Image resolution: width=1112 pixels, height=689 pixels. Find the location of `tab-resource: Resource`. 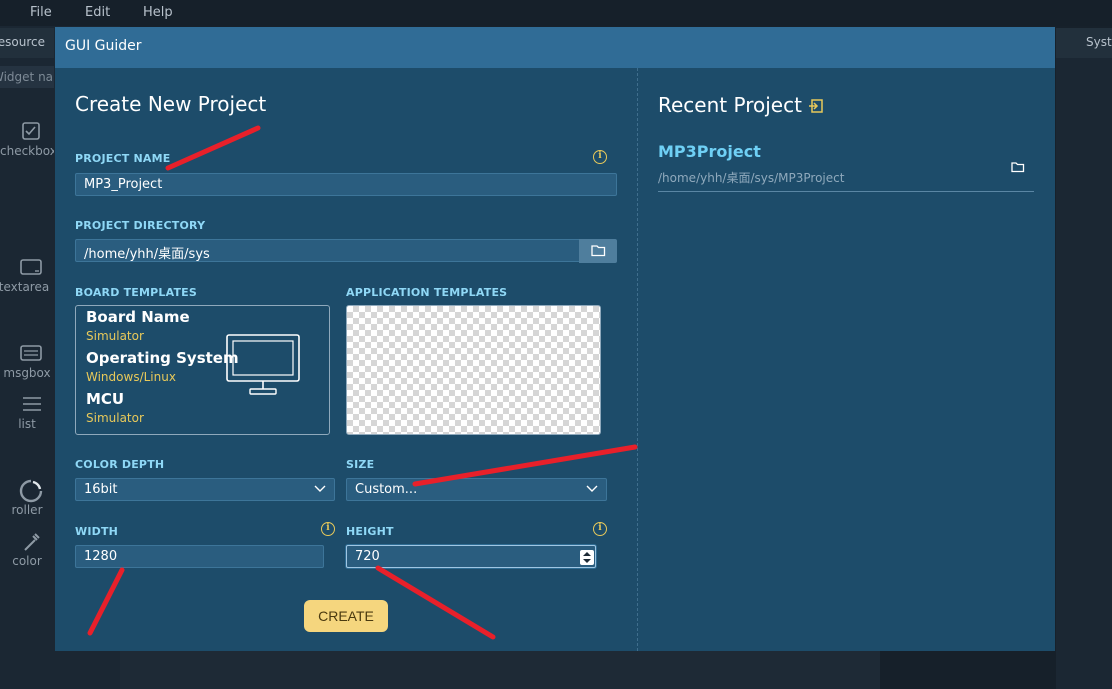

tab-resource: Resource is located at coordinates (27, 43).